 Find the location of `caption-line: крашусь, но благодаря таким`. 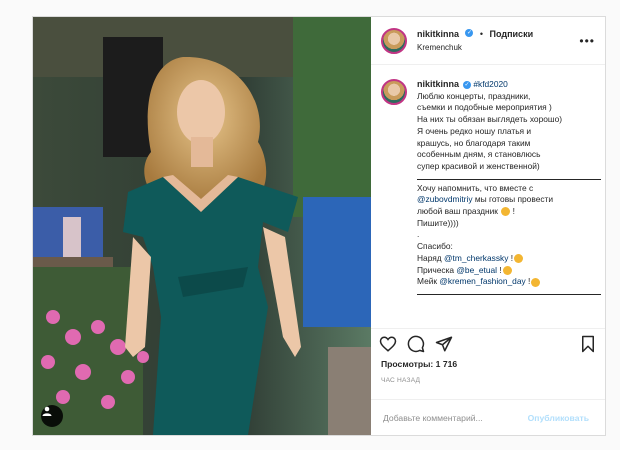

caption-line: крашусь, но благодаря таким is located at coordinates (474, 142).